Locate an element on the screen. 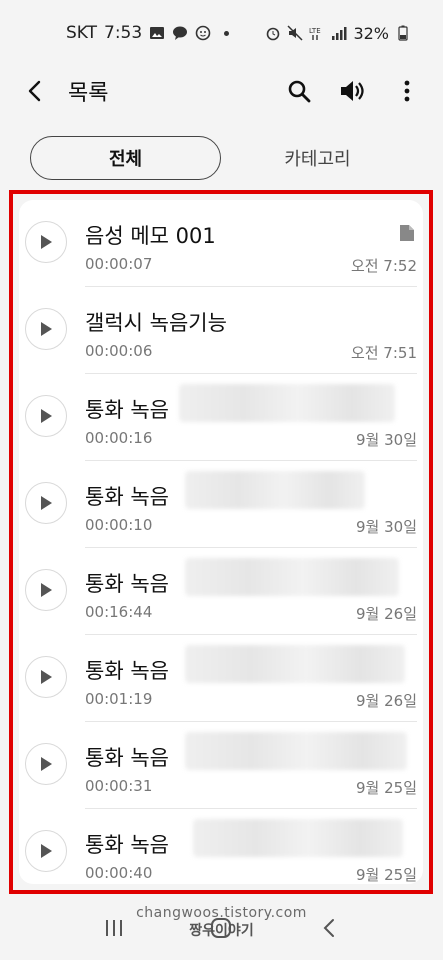 The image size is (443, 960). recording-duration: 00:01:19 is located at coordinates (119, 699).